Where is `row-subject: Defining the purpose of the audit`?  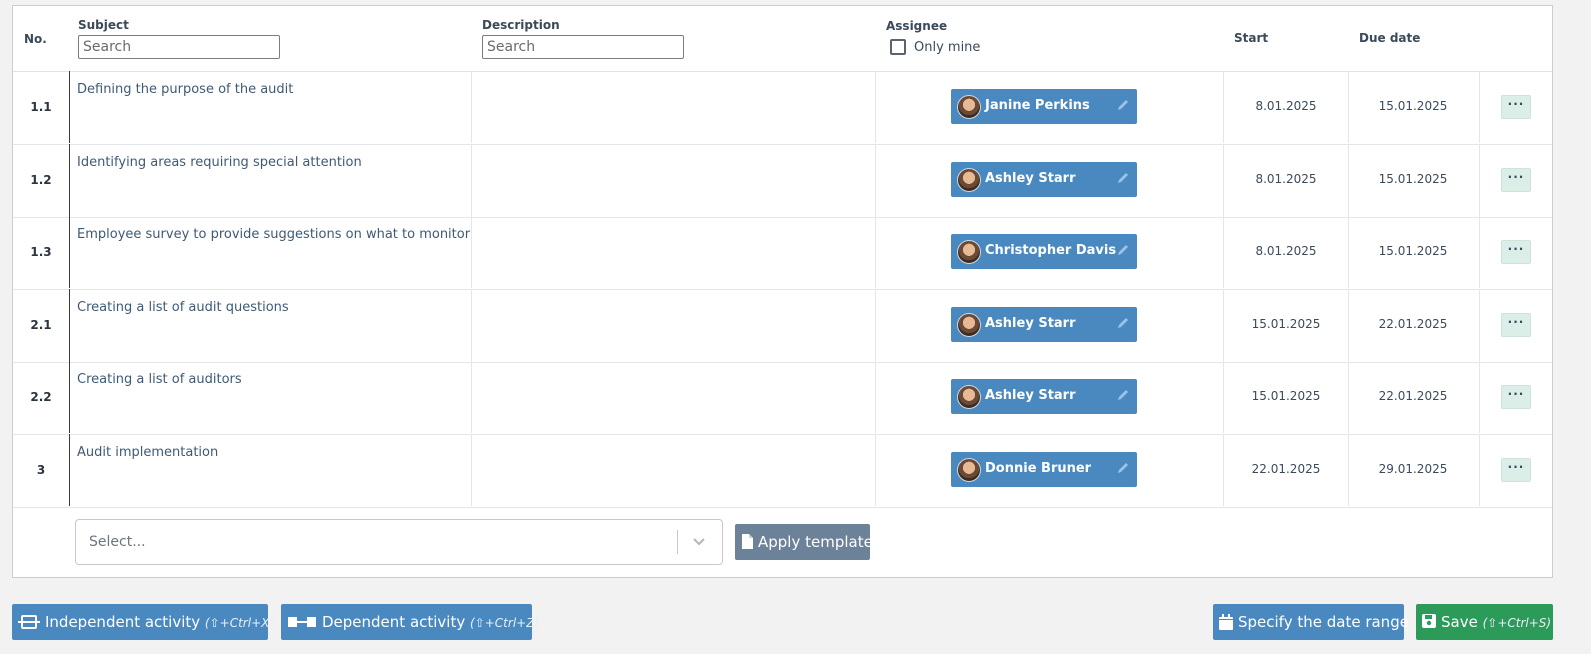
row-subject: Defining the purpose of the audit is located at coordinates (185, 89).